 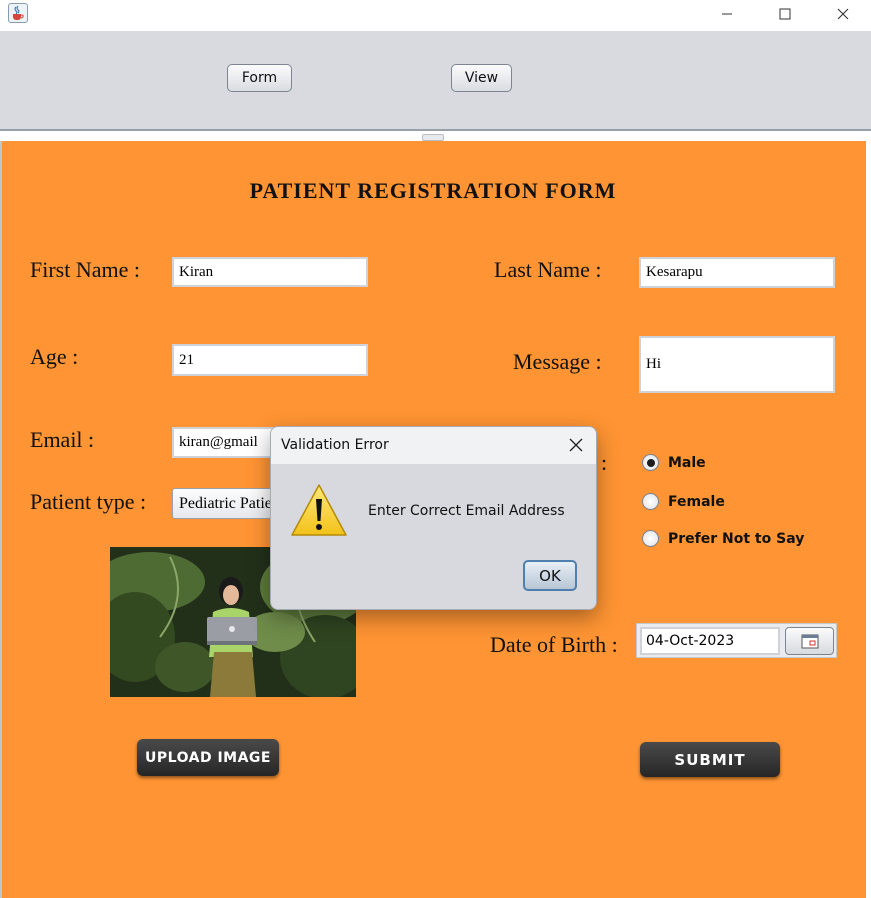 I want to click on form-button: Form, so click(x=259, y=78).